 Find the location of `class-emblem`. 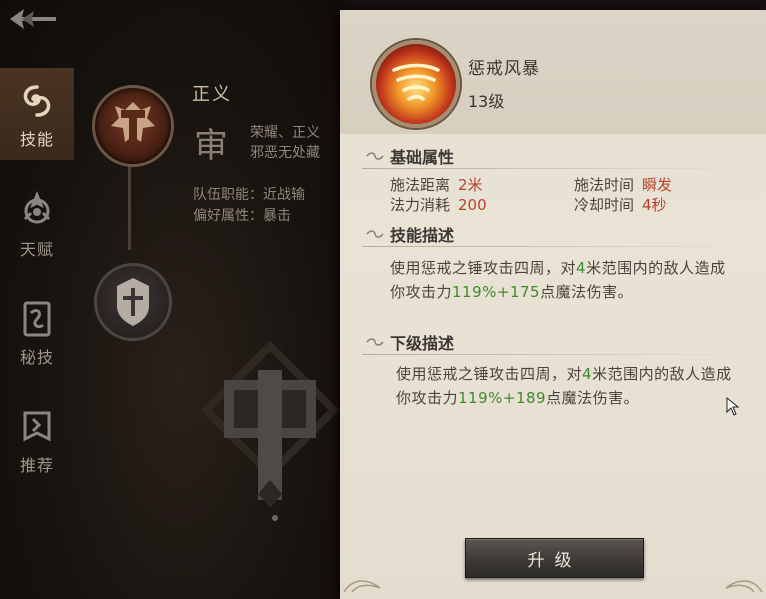

class-emblem is located at coordinates (270, 435).